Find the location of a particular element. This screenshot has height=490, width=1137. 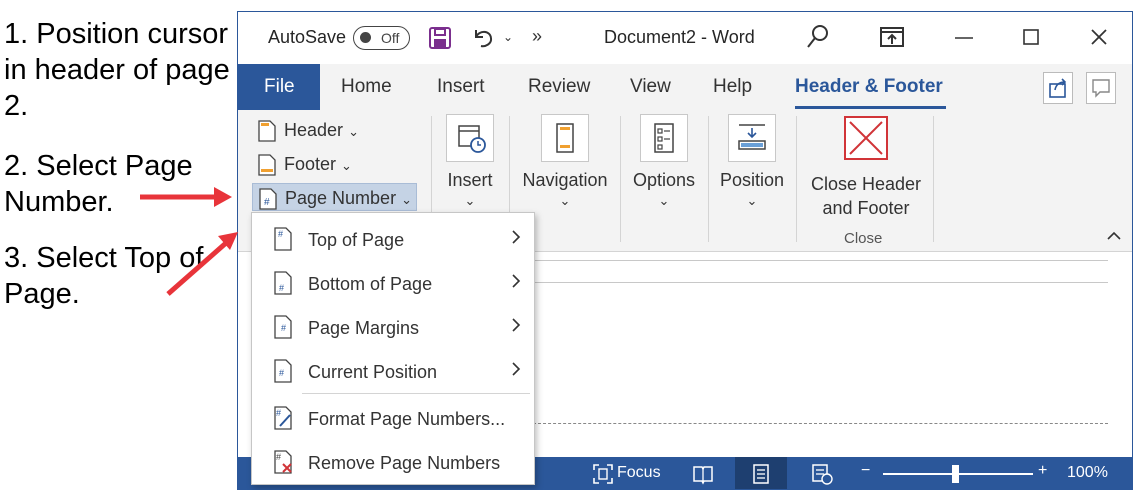

close-group-label: Close is located at coordinates (863, 238).